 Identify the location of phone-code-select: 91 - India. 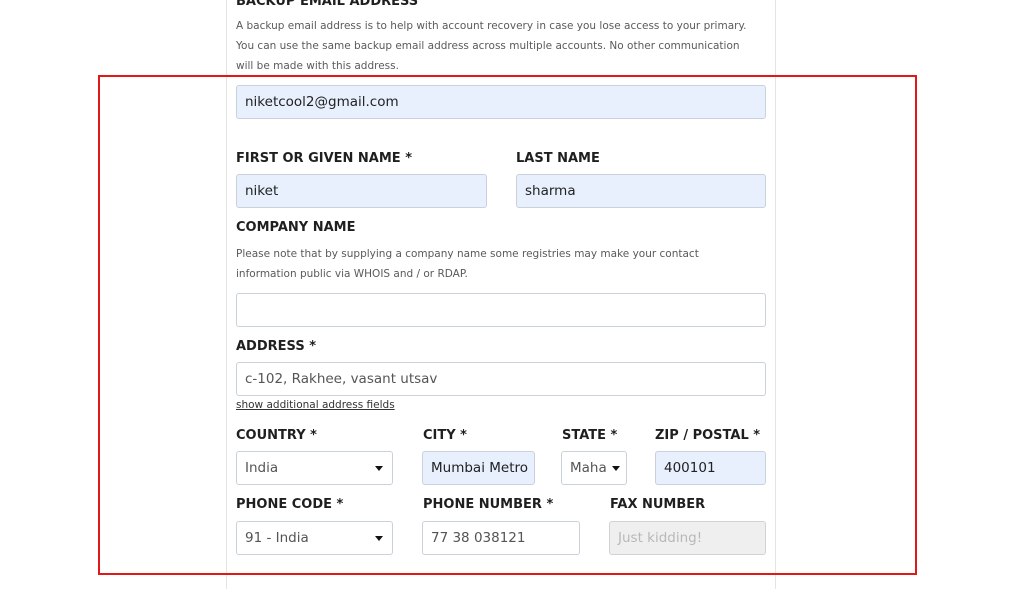
(314, 538).